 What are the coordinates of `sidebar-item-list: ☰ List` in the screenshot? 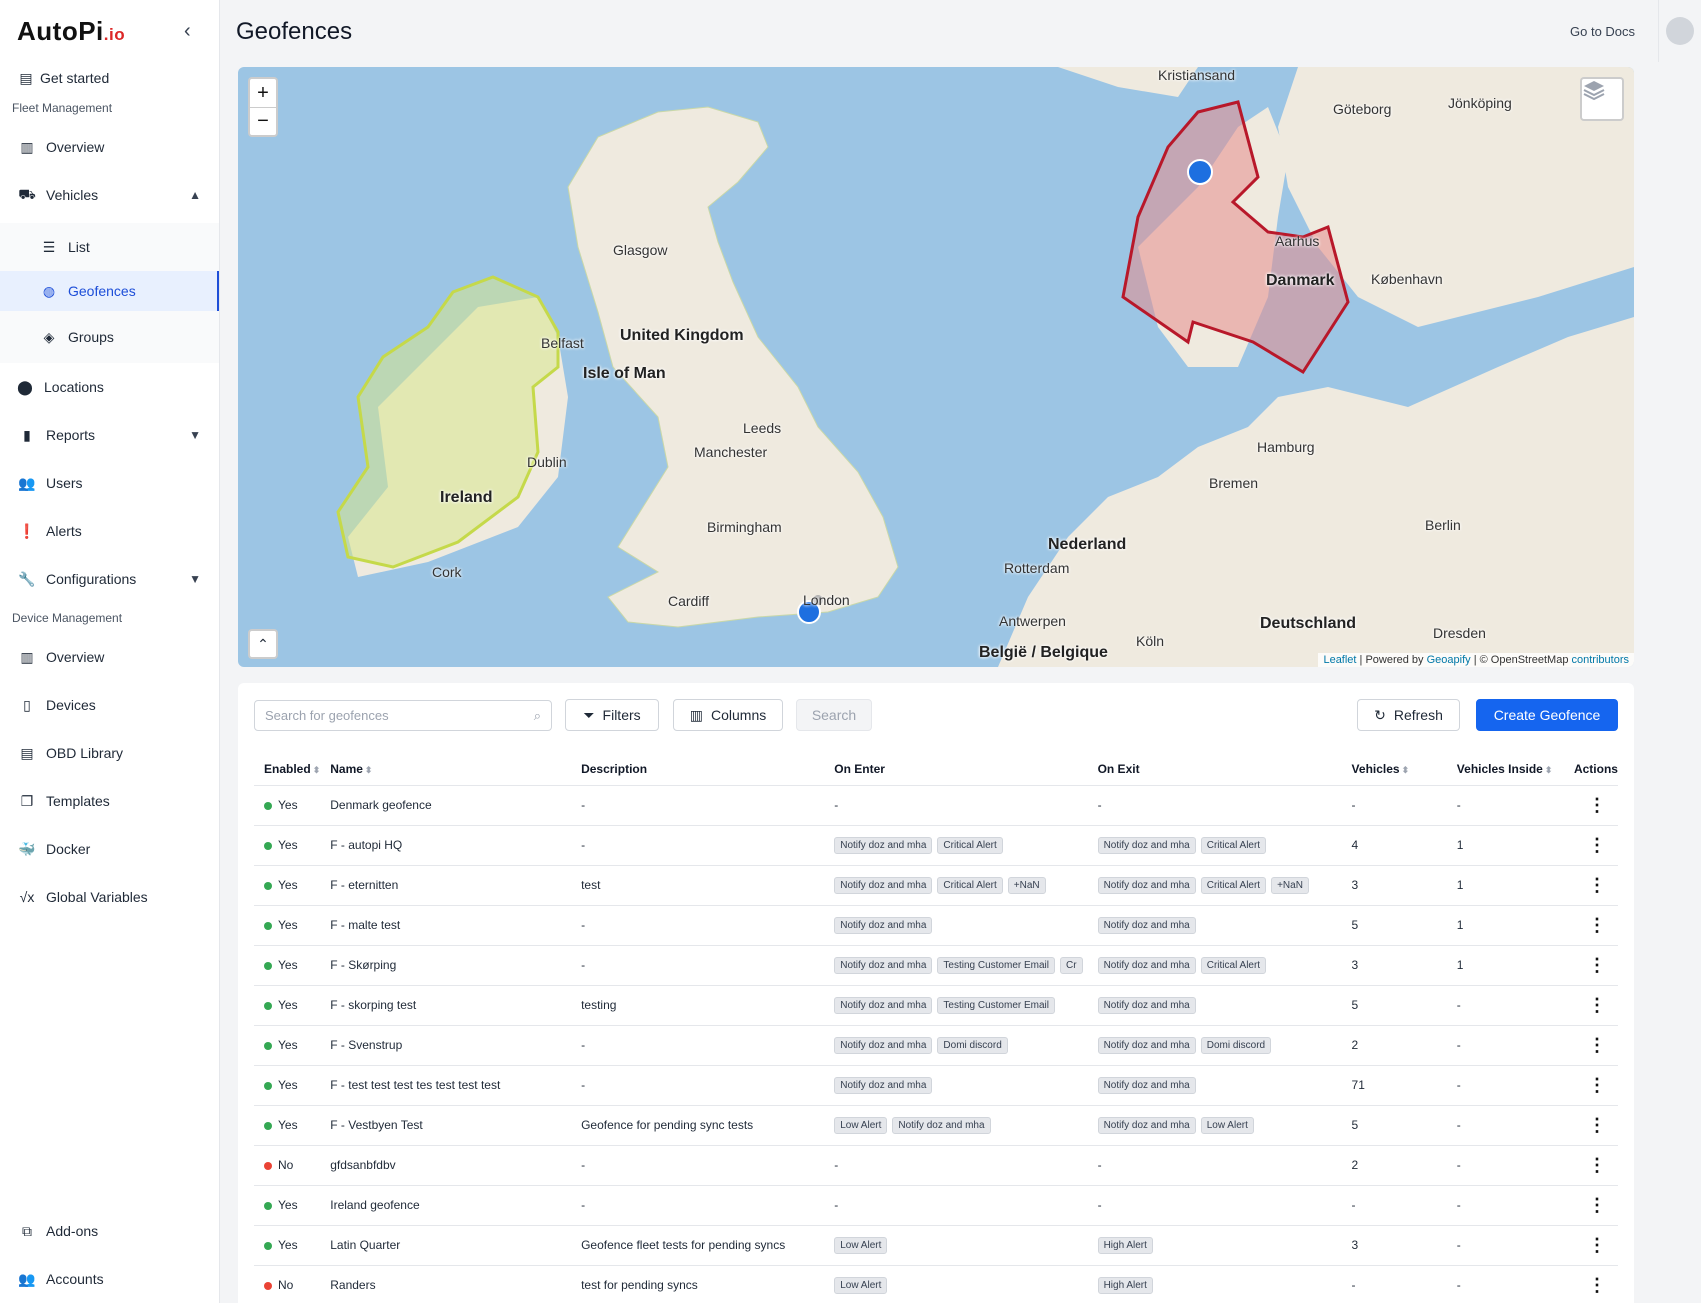 It's located at (109, 247).